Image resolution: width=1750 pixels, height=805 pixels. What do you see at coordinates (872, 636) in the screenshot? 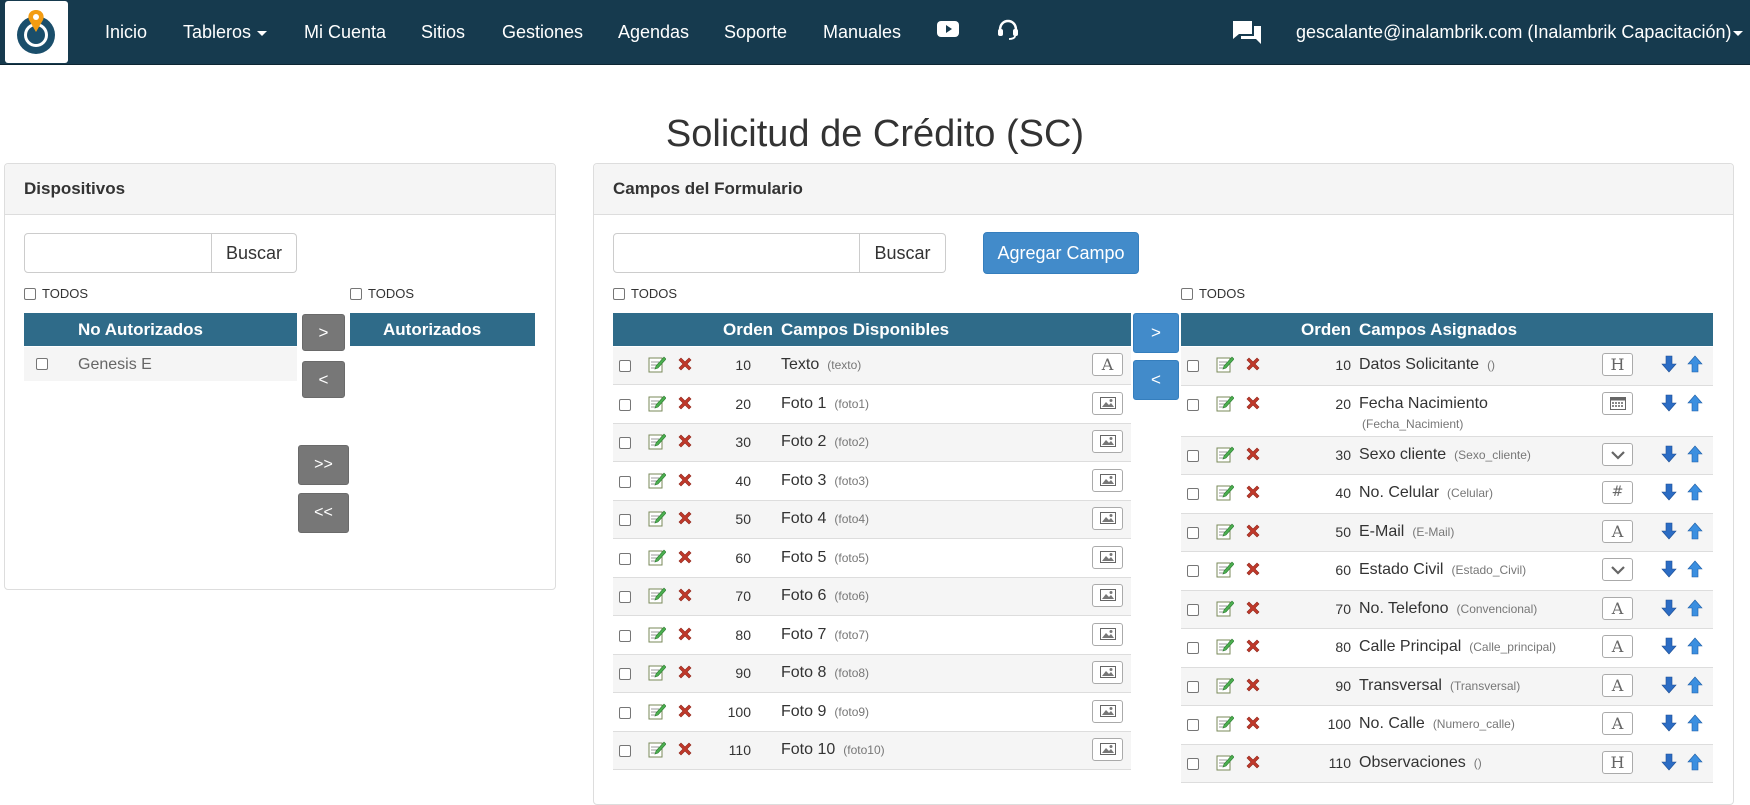
I see `available-field-row: 80 Foto 7 (foto7)` at bounding box center [872, 636].